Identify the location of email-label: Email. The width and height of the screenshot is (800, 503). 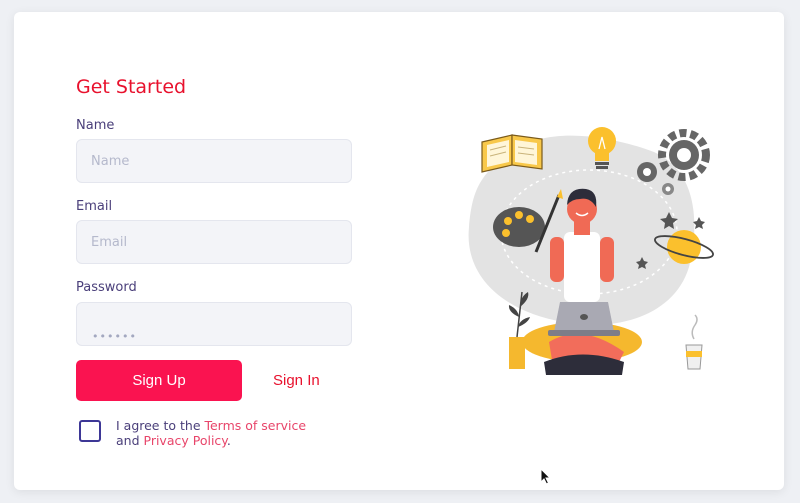
(94, 206).